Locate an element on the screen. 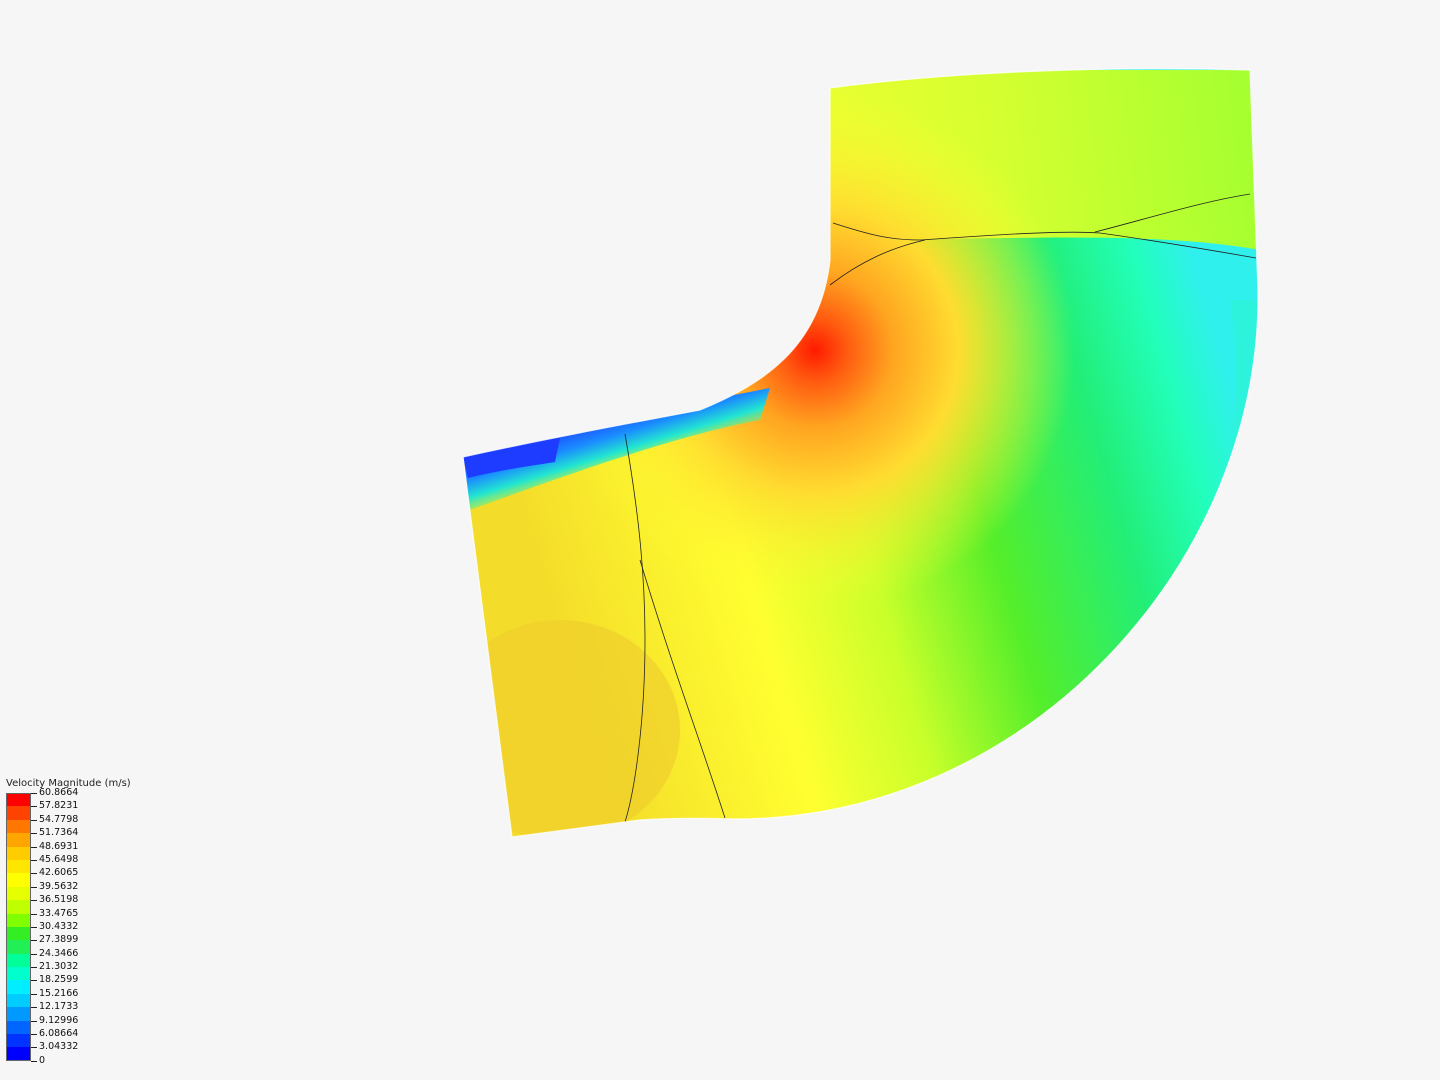 The width and height of the screenshot is (1440, 1080). legend-entry: 21.3032 is located at coordinates (86, 971).